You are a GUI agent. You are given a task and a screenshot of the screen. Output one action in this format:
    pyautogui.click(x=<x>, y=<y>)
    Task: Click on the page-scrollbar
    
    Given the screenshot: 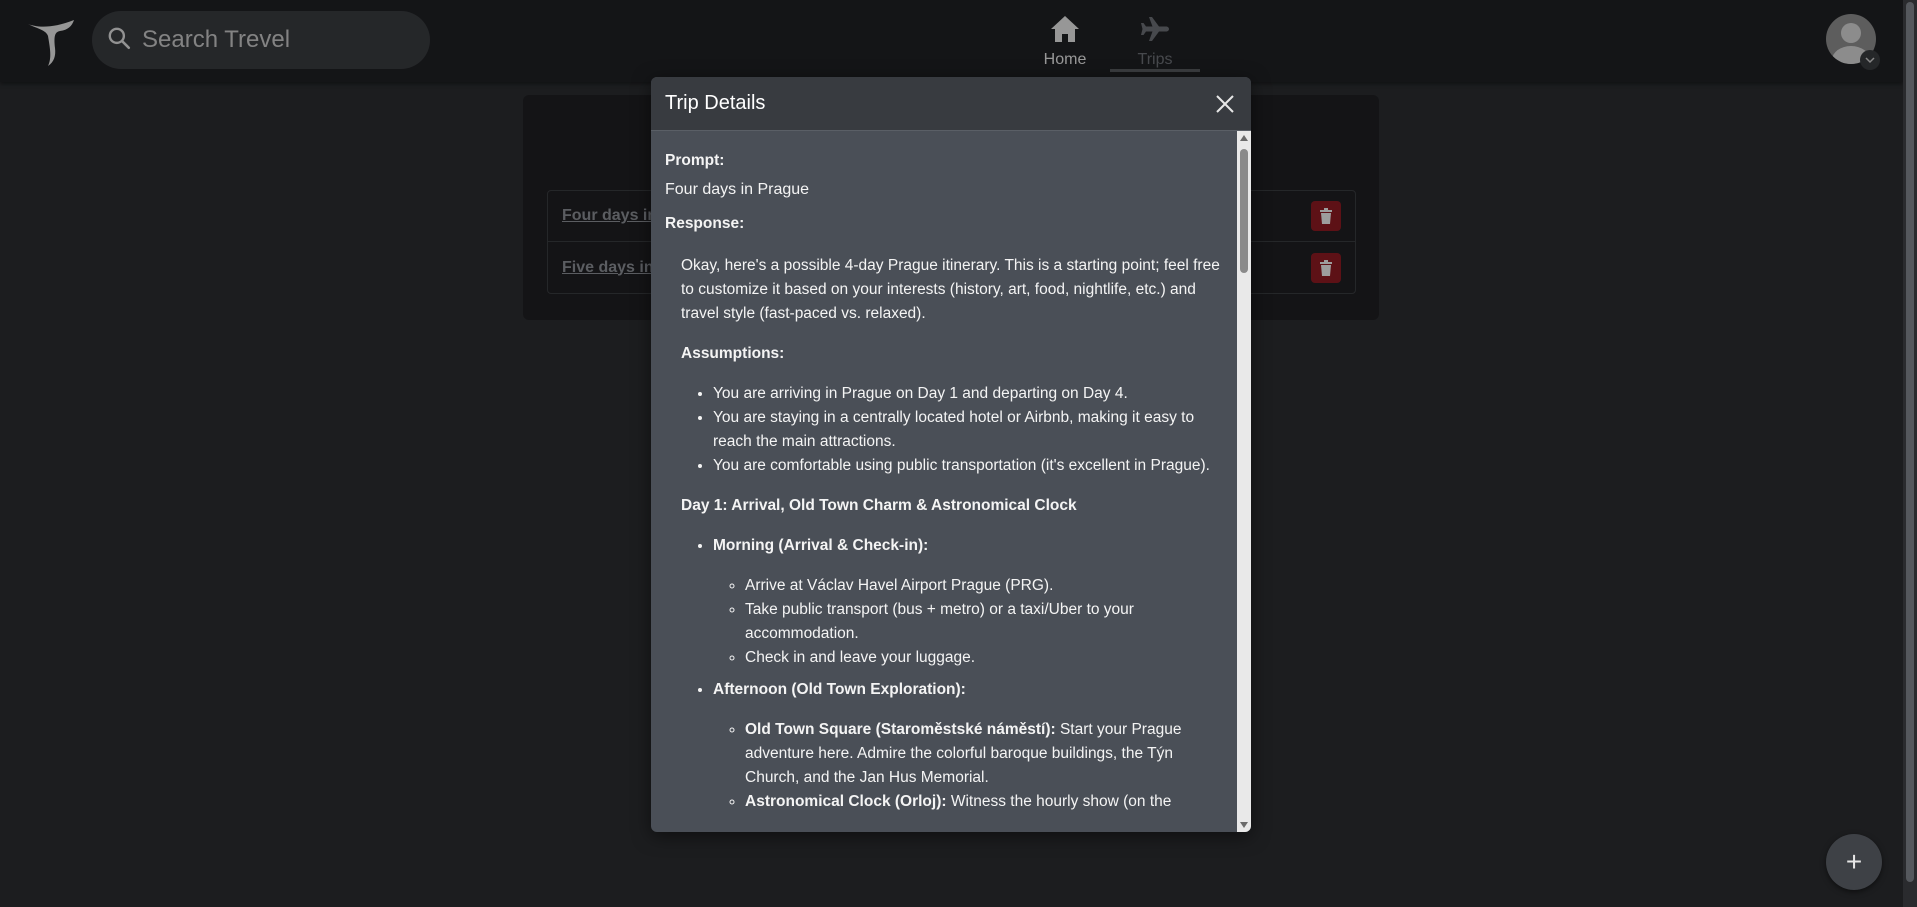 What is the action you would take?
    pyautogui.click(x=1910, y=453)
    